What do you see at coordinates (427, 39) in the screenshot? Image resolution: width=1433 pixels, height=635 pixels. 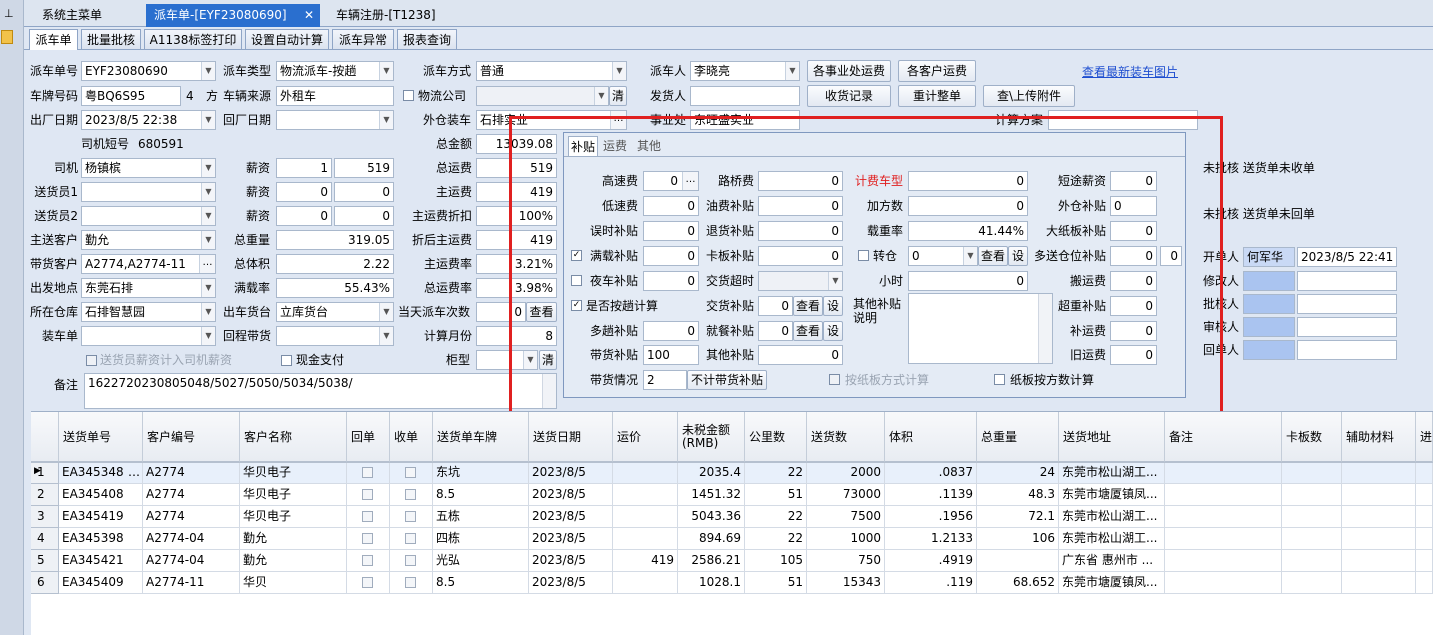 I see `subtab-report: 报表查询` at bounding box center [427, 39].